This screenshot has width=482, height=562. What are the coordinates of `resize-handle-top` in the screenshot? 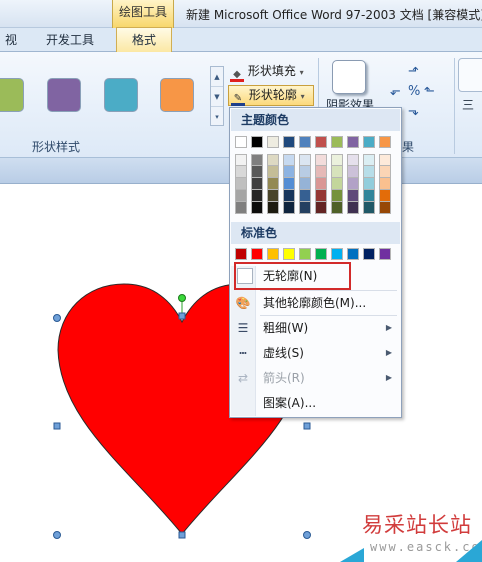 It's located at (182, 316).